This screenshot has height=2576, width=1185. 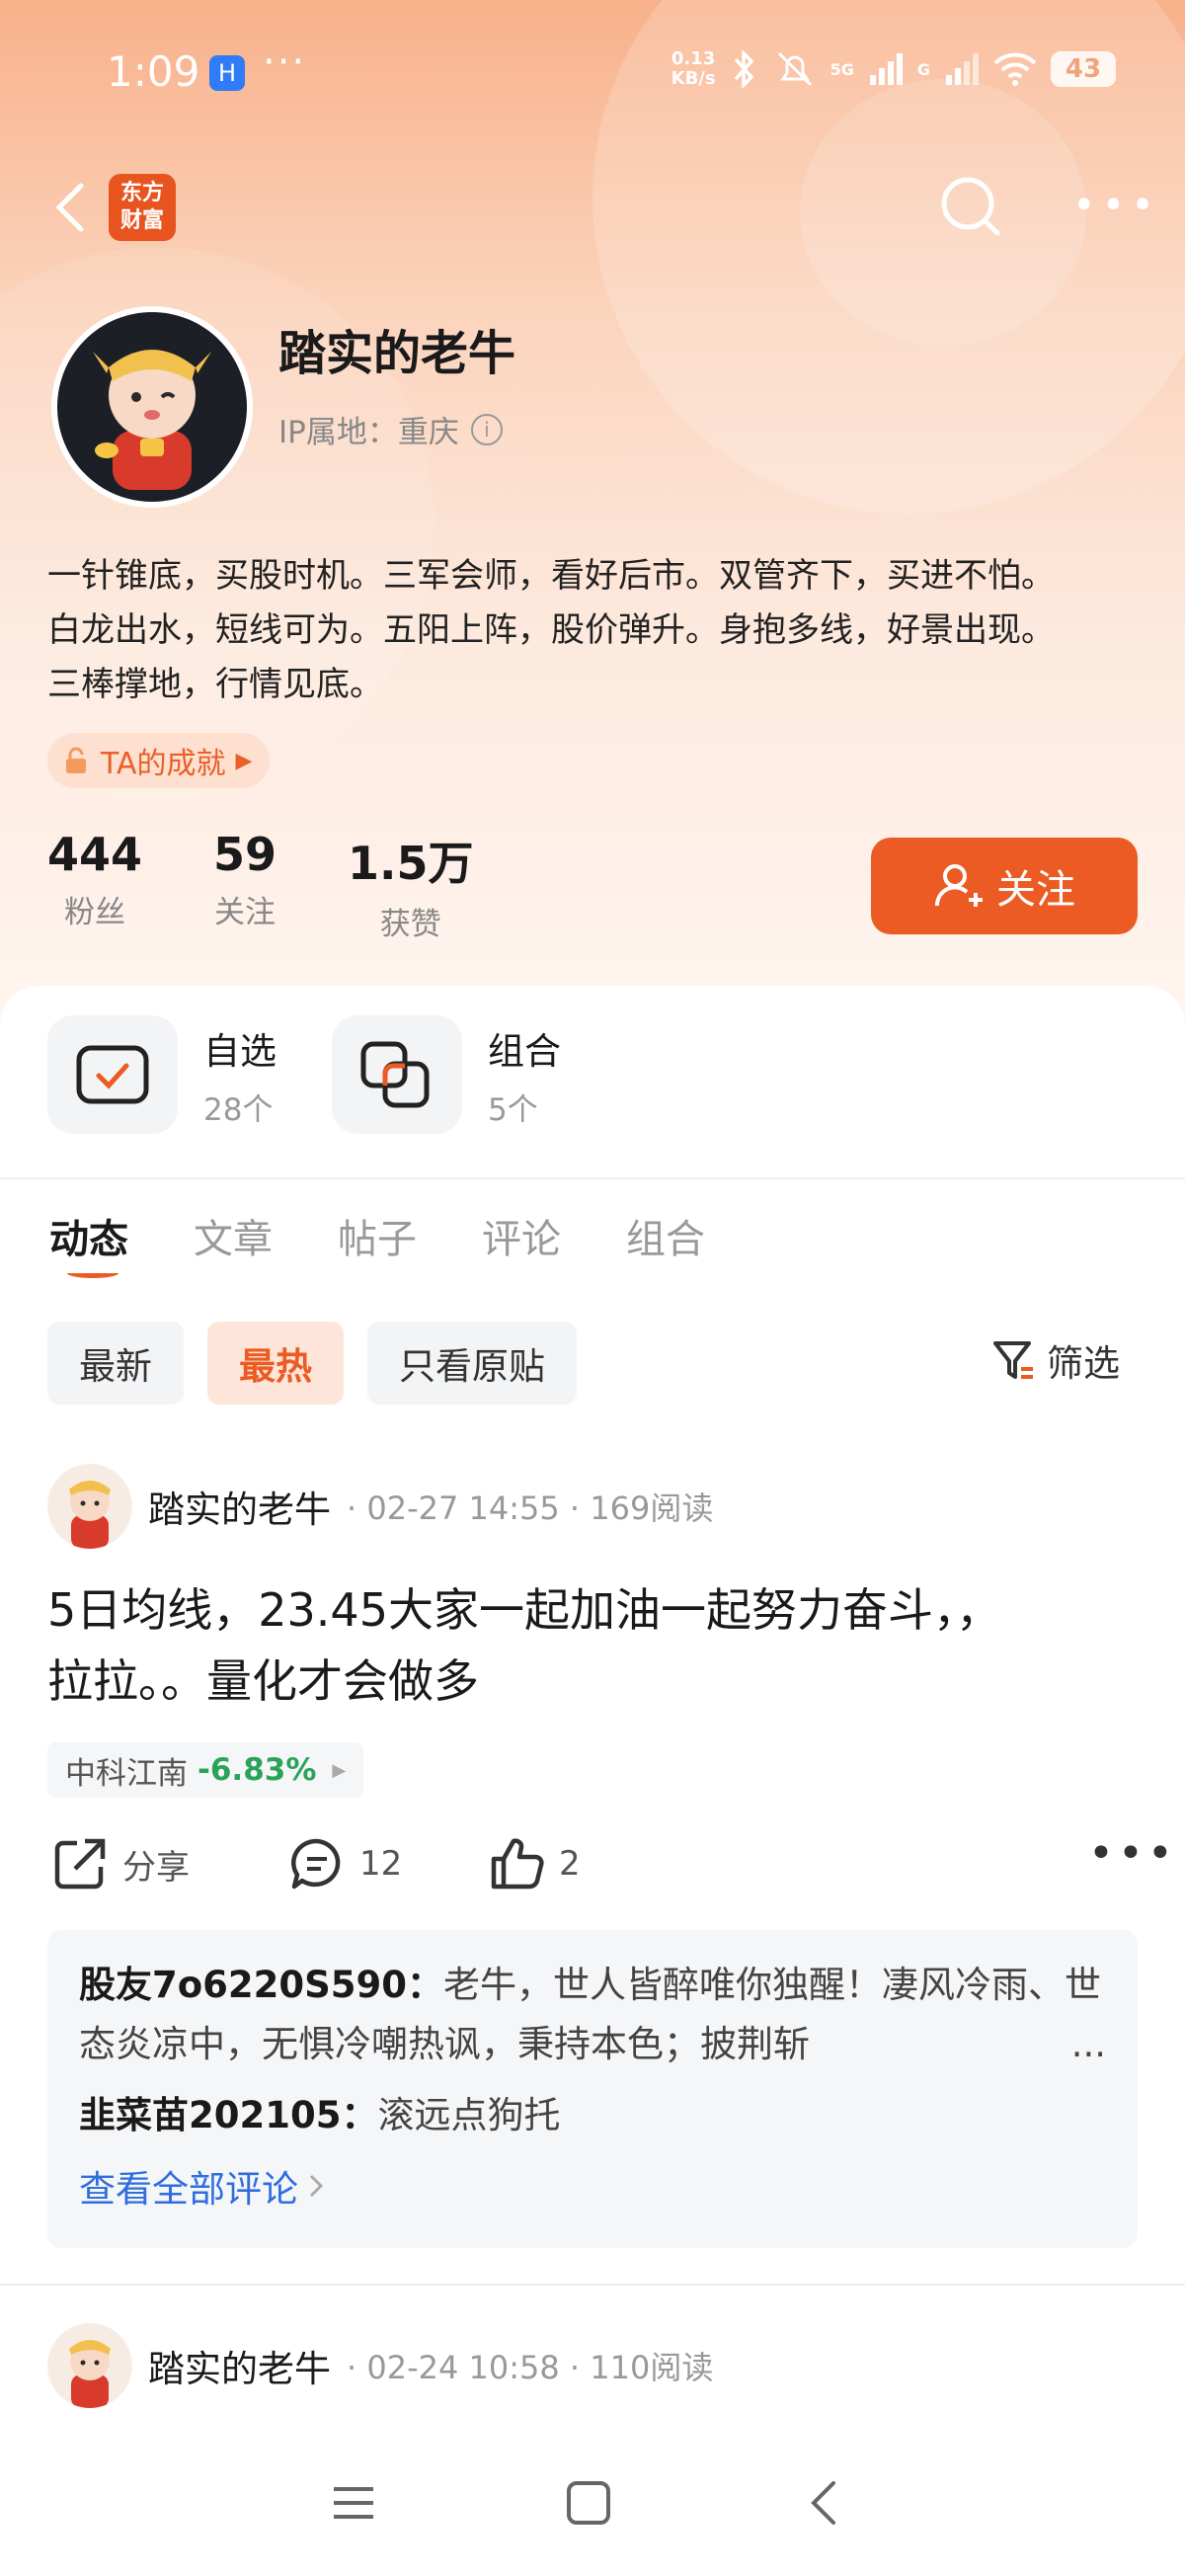 What do you see at coordinates (531, 1508) in the screenshot?
I see `post-meta: · 02-27 14:55 · 169阅读` at bounding box center [531, 1508].